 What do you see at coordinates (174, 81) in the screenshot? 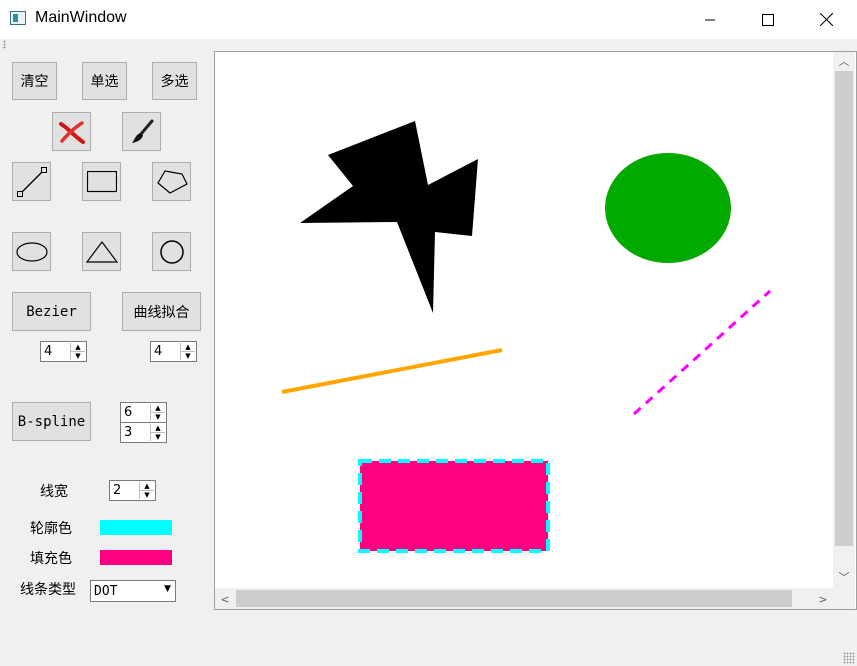
I see `multi-select-button: 多选` at bounding box center [174, 81].